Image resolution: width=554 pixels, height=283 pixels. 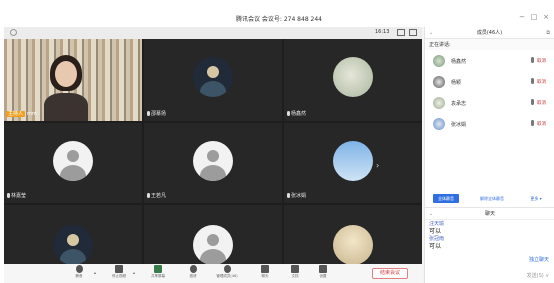 I want to click on private-chat-link: 独立聊天, so click(x=539, y=259).